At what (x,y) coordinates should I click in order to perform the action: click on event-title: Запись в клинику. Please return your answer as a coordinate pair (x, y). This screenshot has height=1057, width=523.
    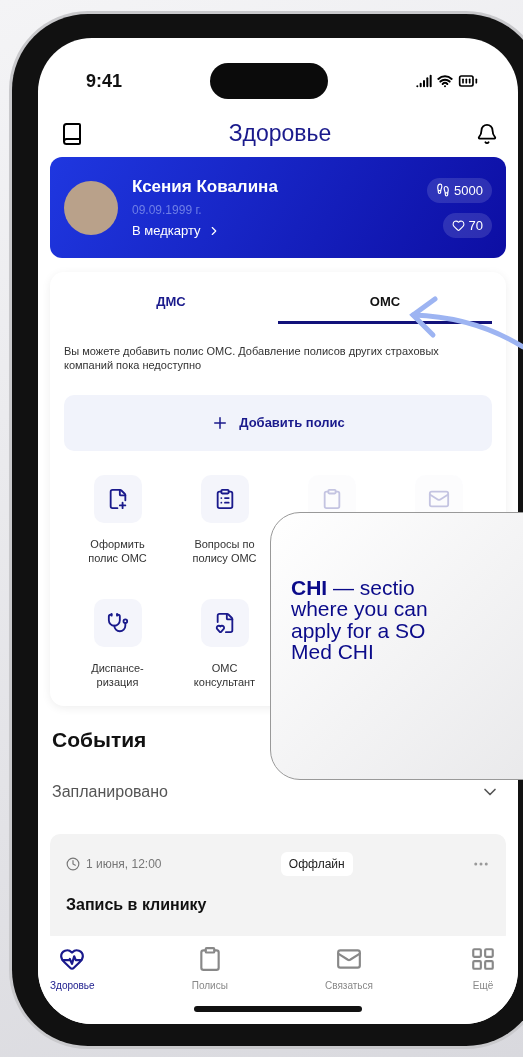
    Looking at the image, I should click on (137, 904).